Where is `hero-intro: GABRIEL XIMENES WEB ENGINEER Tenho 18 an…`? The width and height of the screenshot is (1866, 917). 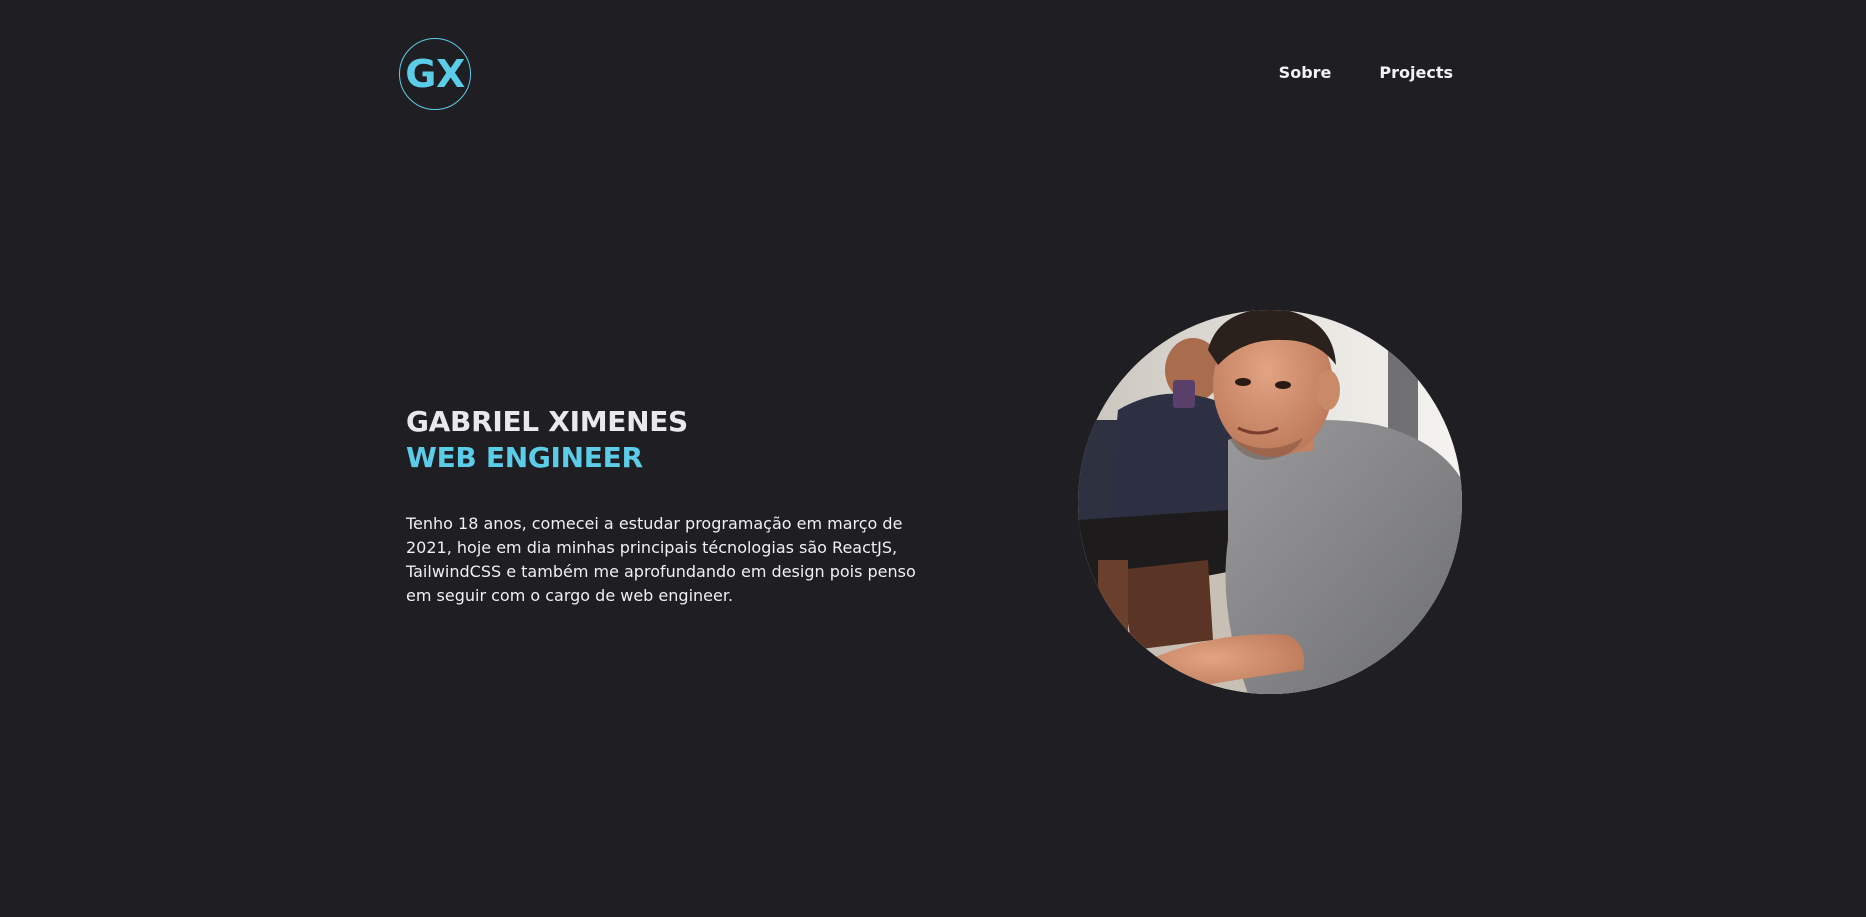
hero-intro: GABRIEL XIMENES WEB ENGINEER Tenho 18 an… is located at coordinates (666, 514).